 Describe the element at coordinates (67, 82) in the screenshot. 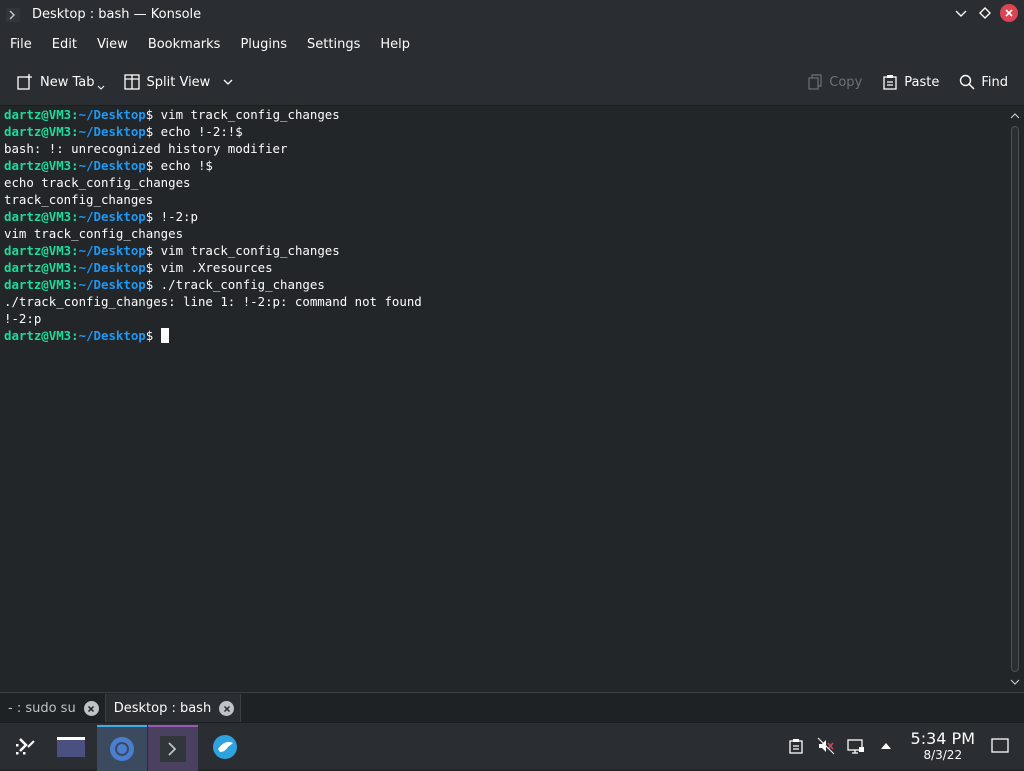

I see `new-tab-label: New Tab` at that location.